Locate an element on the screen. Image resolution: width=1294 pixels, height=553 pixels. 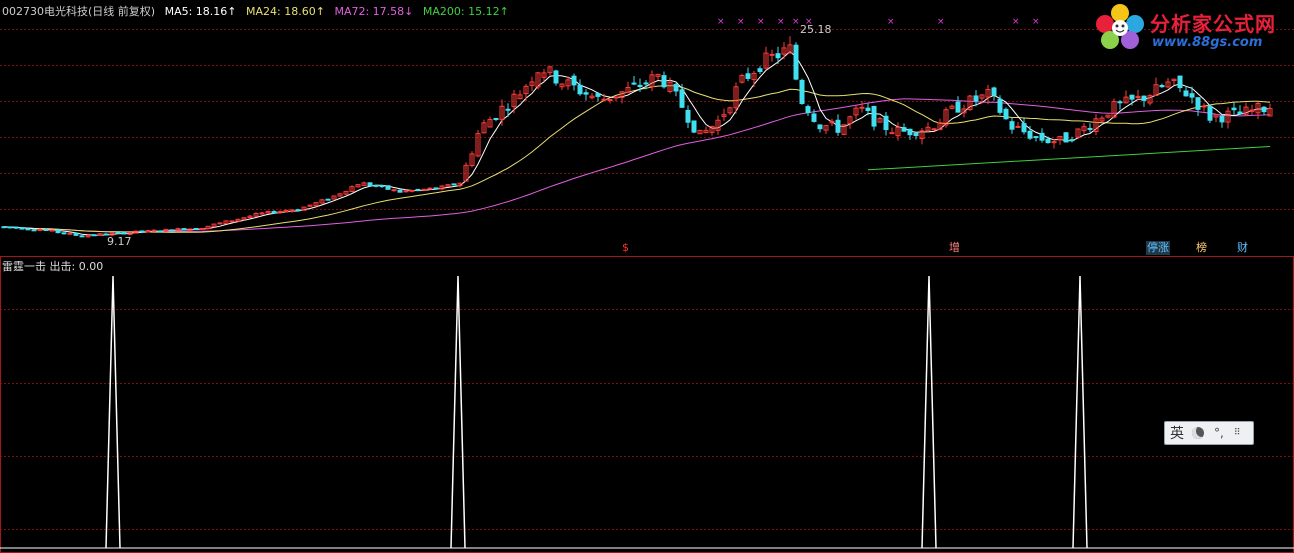
indicator-header: 雷霆一击 出击: 0.00 is located at coordinates (53, 266).